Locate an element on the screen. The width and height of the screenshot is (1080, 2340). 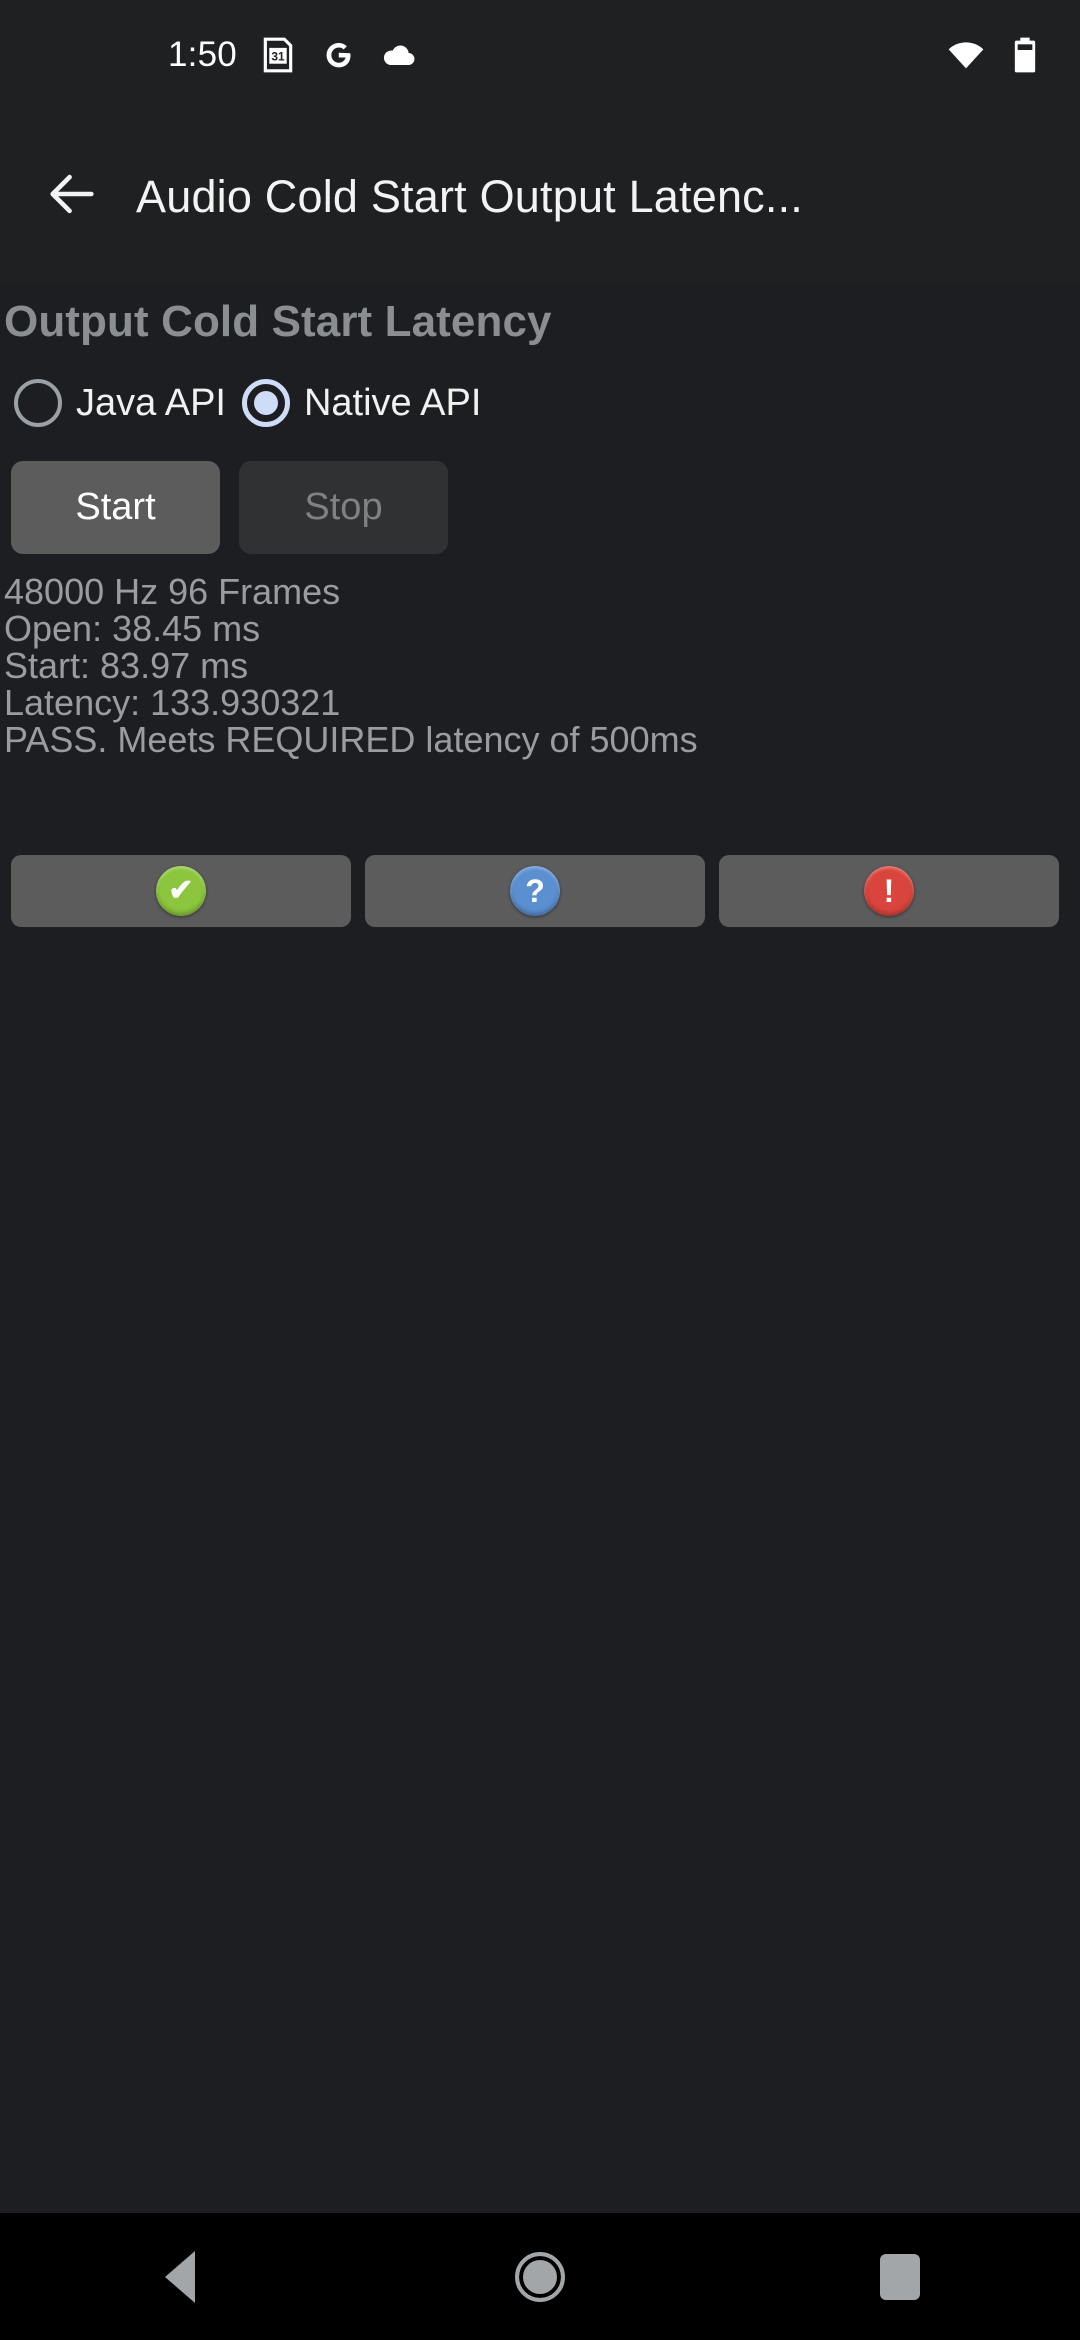
stop-button: Stop is located at coordinates (343, 507).